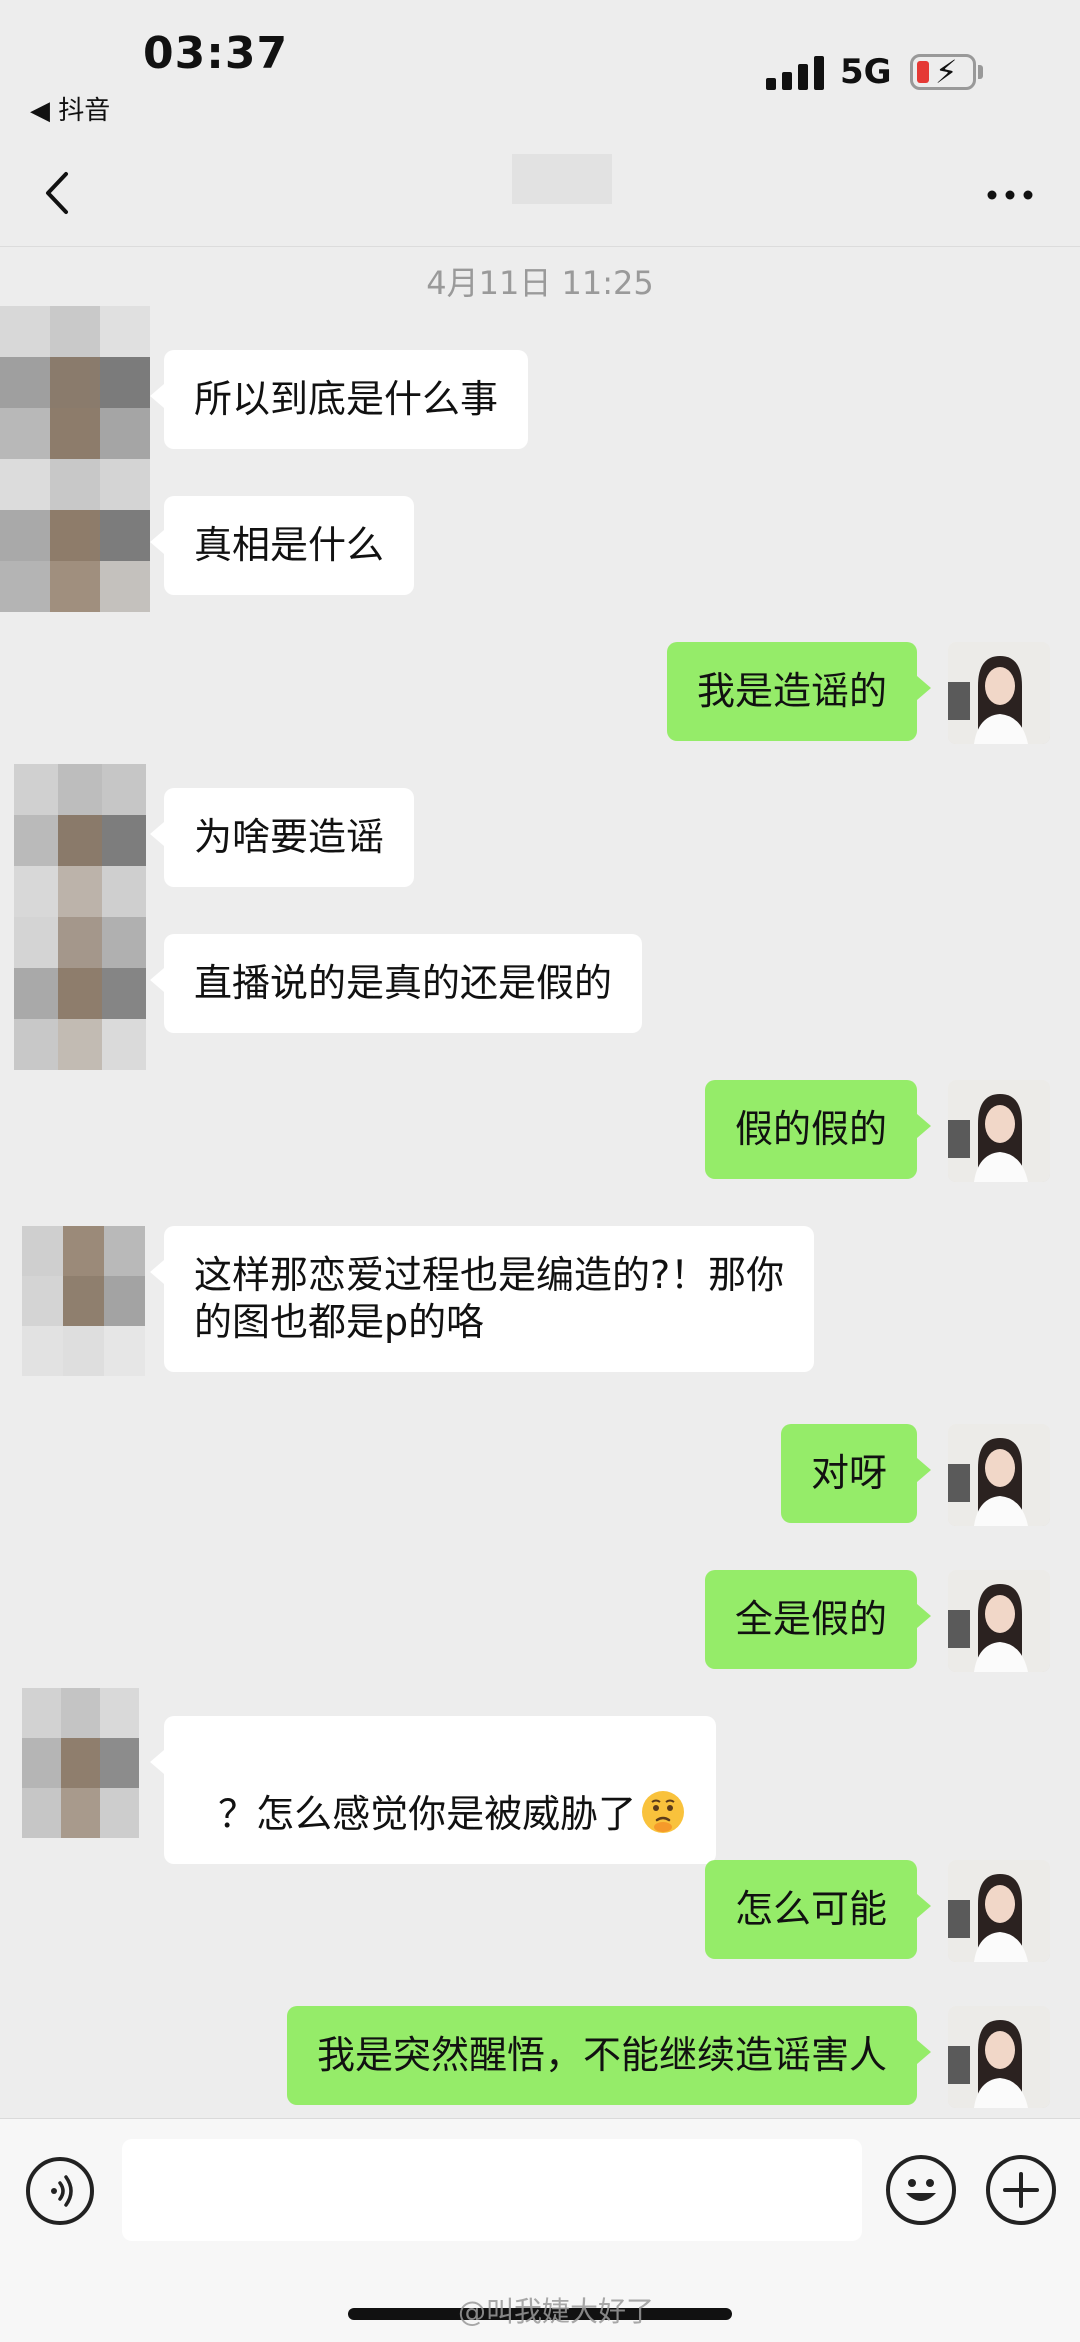 The height and width of the screenshot is (2342, 1080). Describe the element at coordinates (540, 283) in the screenshot. I see `chat-timestamp: 4月11日 11:25` at that location.